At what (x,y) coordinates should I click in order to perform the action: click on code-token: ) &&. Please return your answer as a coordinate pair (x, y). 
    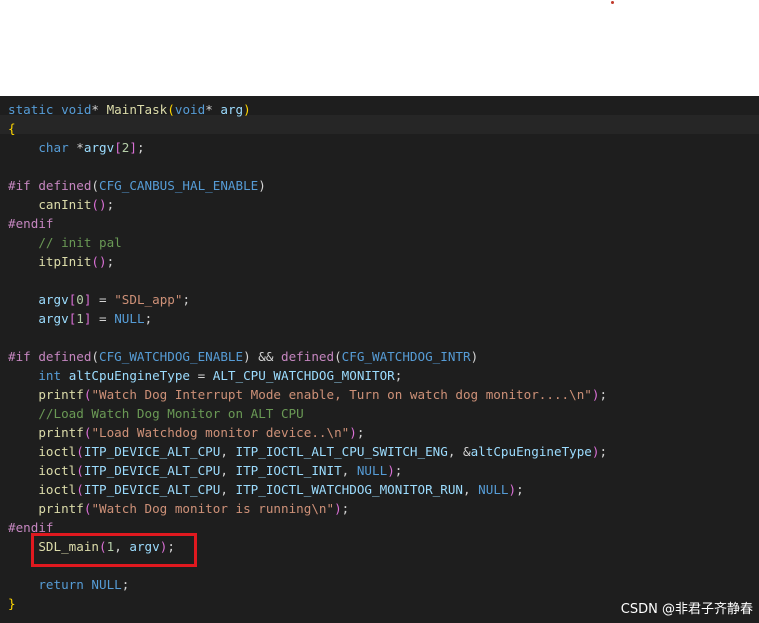
    Looking at the image, I should click on (262, 356).